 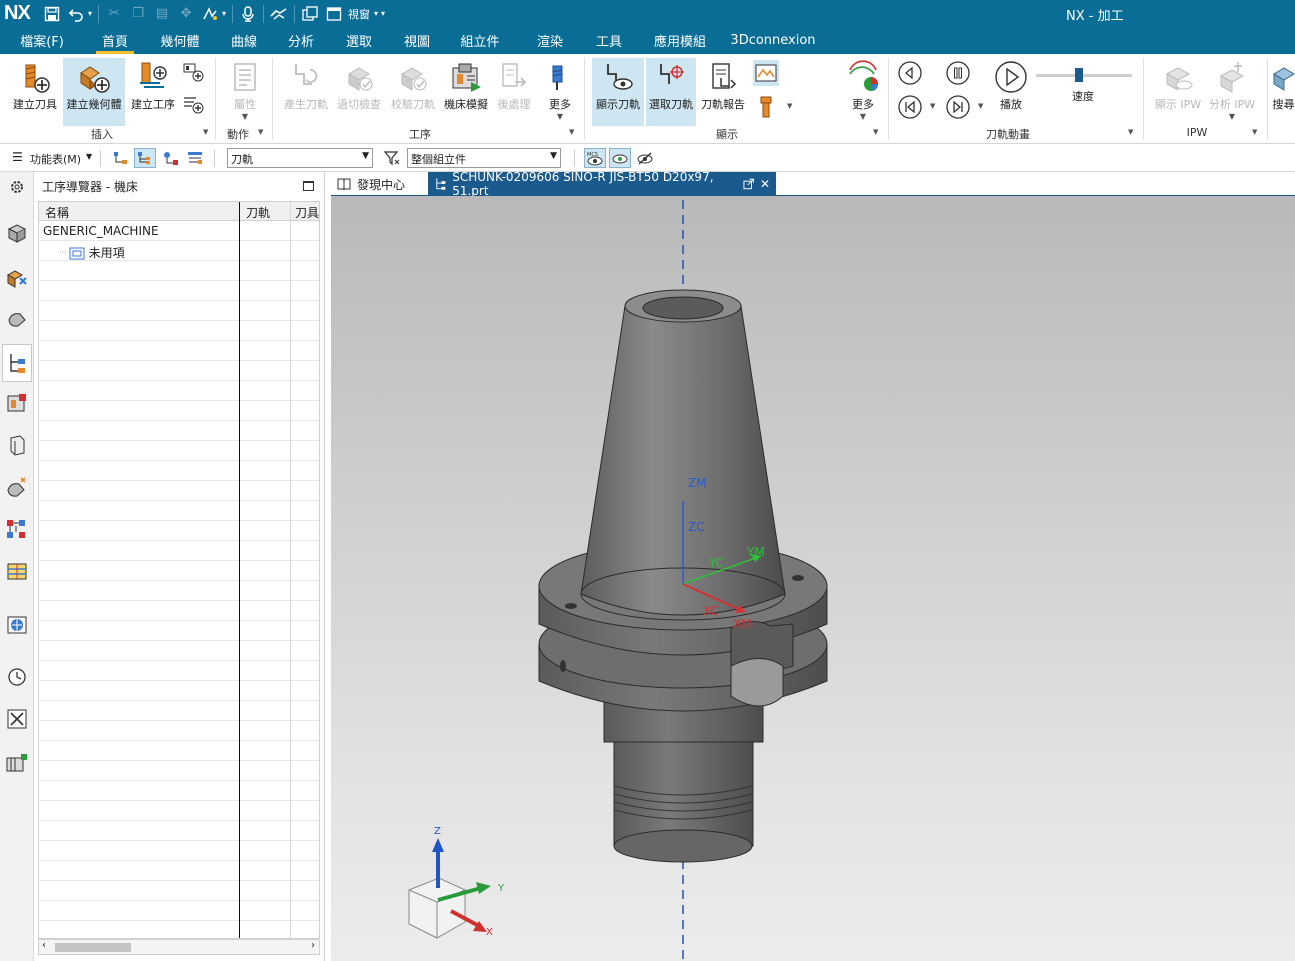 I want to click on function-menu-button: 功能表(M), so click(x=55, y=159).